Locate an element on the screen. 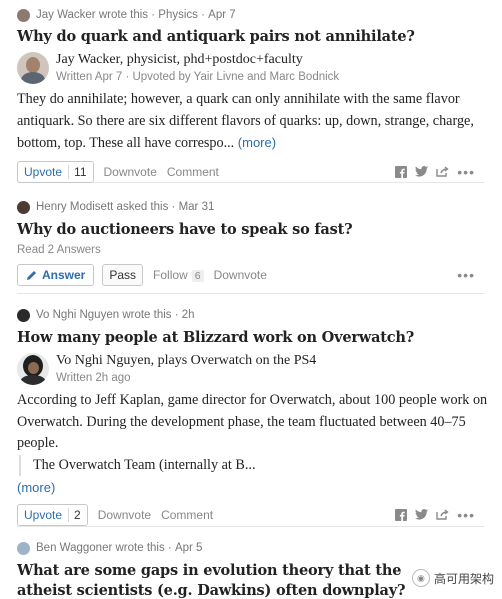  follow-count: 6 is located at coordinates (197, 276).